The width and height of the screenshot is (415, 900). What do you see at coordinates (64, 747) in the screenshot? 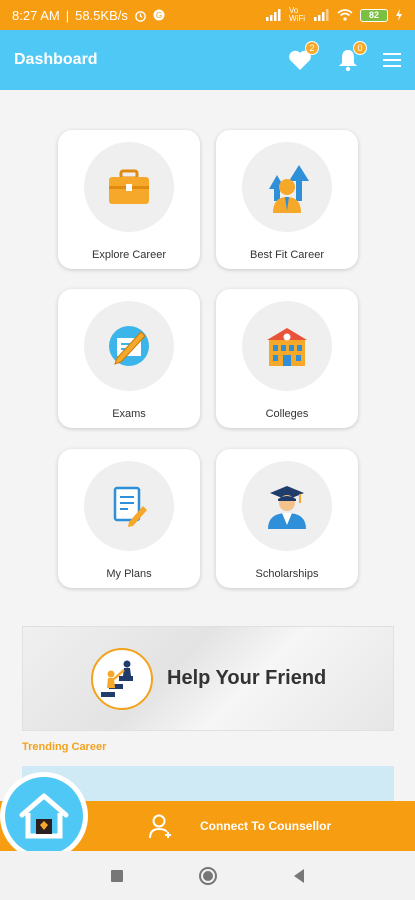
I see `trending-career-heading: Trending Career` at bounding box center [64, 747].